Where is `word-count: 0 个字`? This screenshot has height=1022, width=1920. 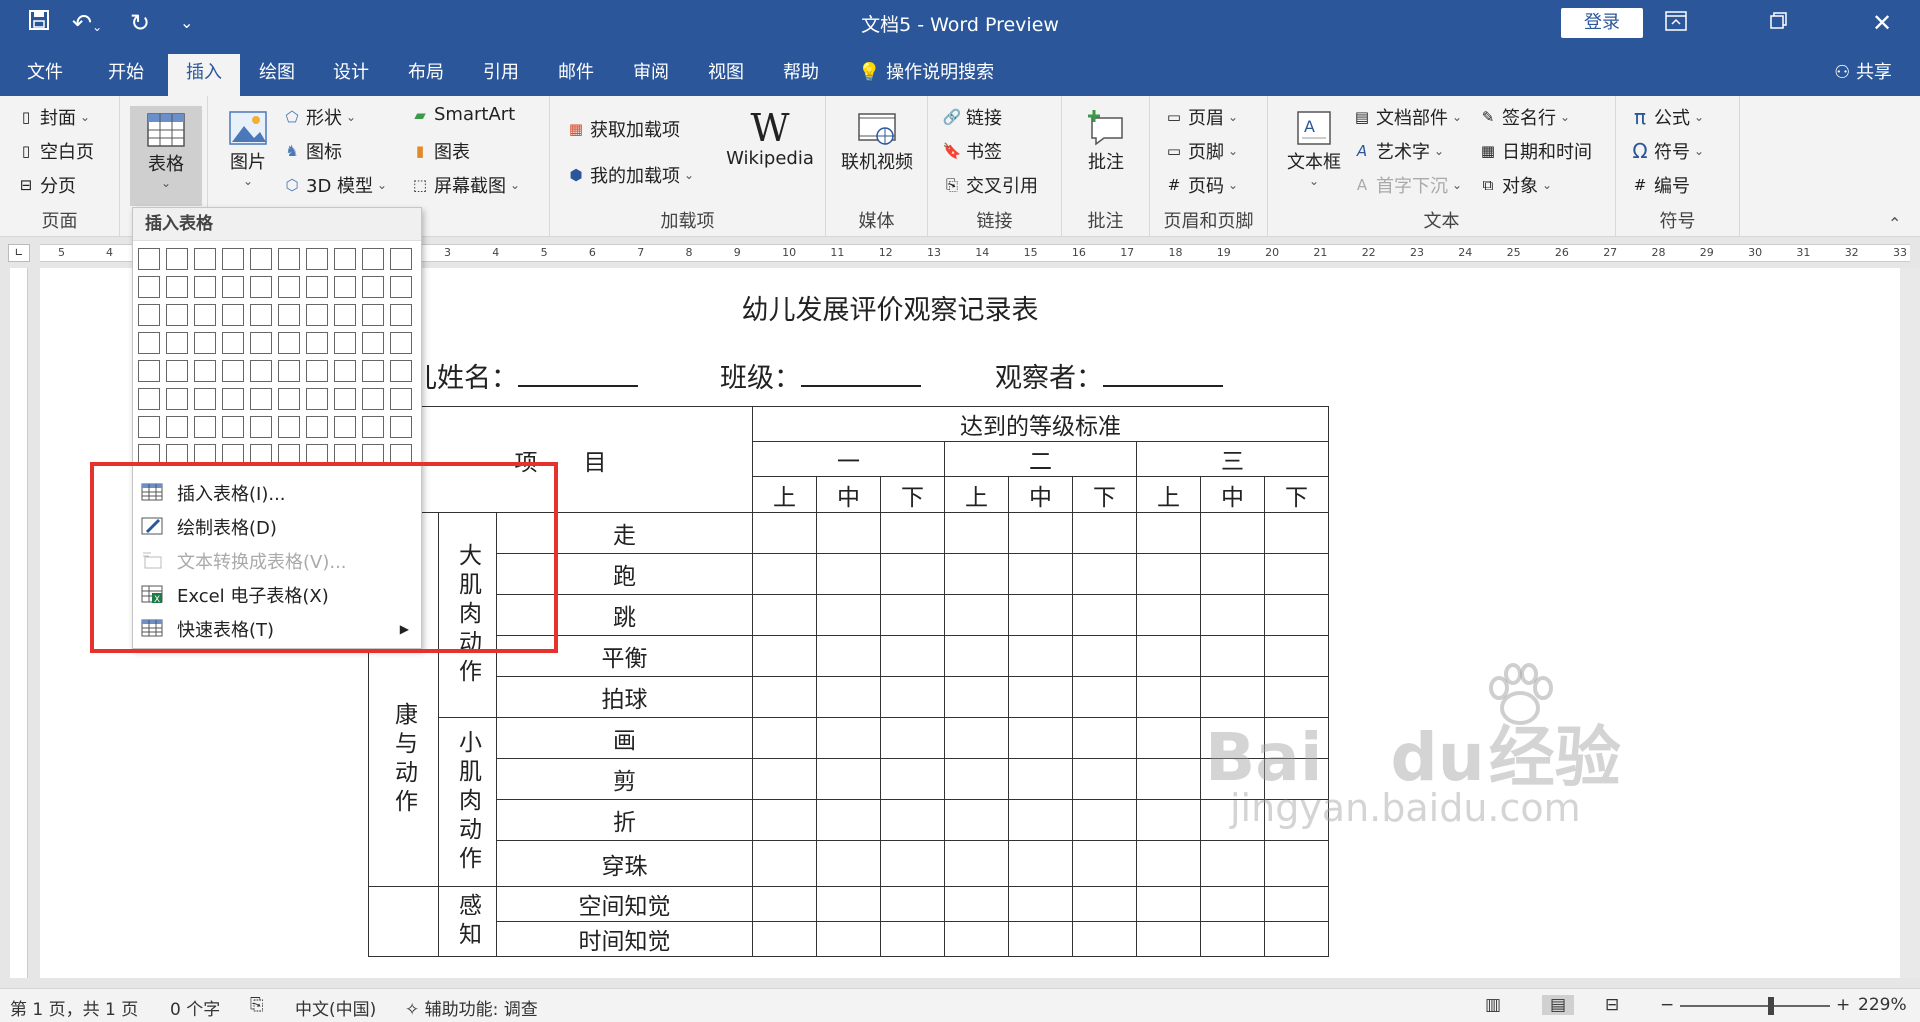
word-count: 0 个字 is located at coordinates (195, 1007).